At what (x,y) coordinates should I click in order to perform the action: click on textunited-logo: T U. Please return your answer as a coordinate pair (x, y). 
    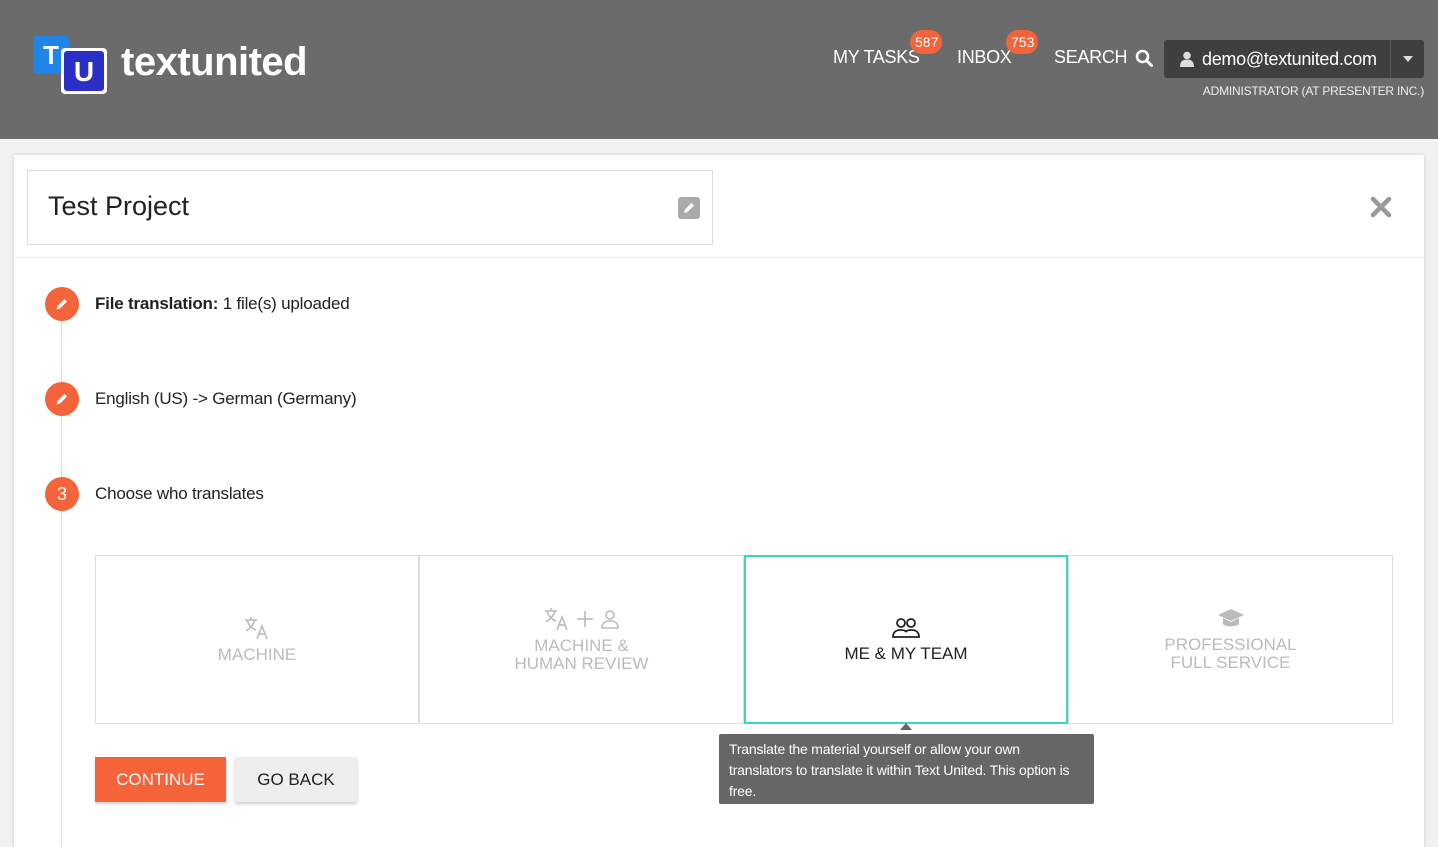
    Looking at the image, I should click on (73, 66).